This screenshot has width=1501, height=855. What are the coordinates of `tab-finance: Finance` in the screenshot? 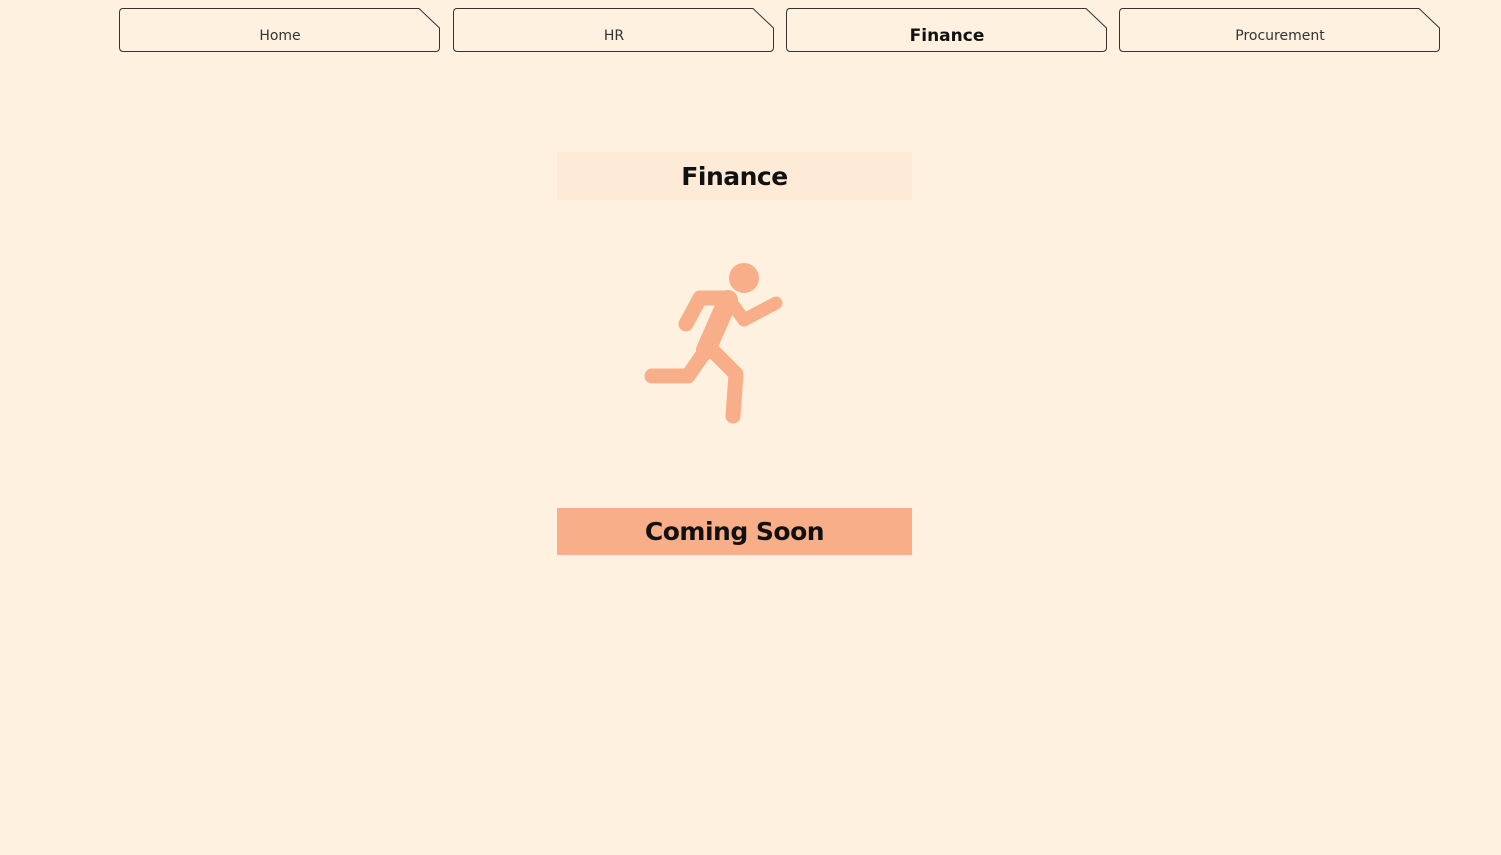 It's located at (947, 30).